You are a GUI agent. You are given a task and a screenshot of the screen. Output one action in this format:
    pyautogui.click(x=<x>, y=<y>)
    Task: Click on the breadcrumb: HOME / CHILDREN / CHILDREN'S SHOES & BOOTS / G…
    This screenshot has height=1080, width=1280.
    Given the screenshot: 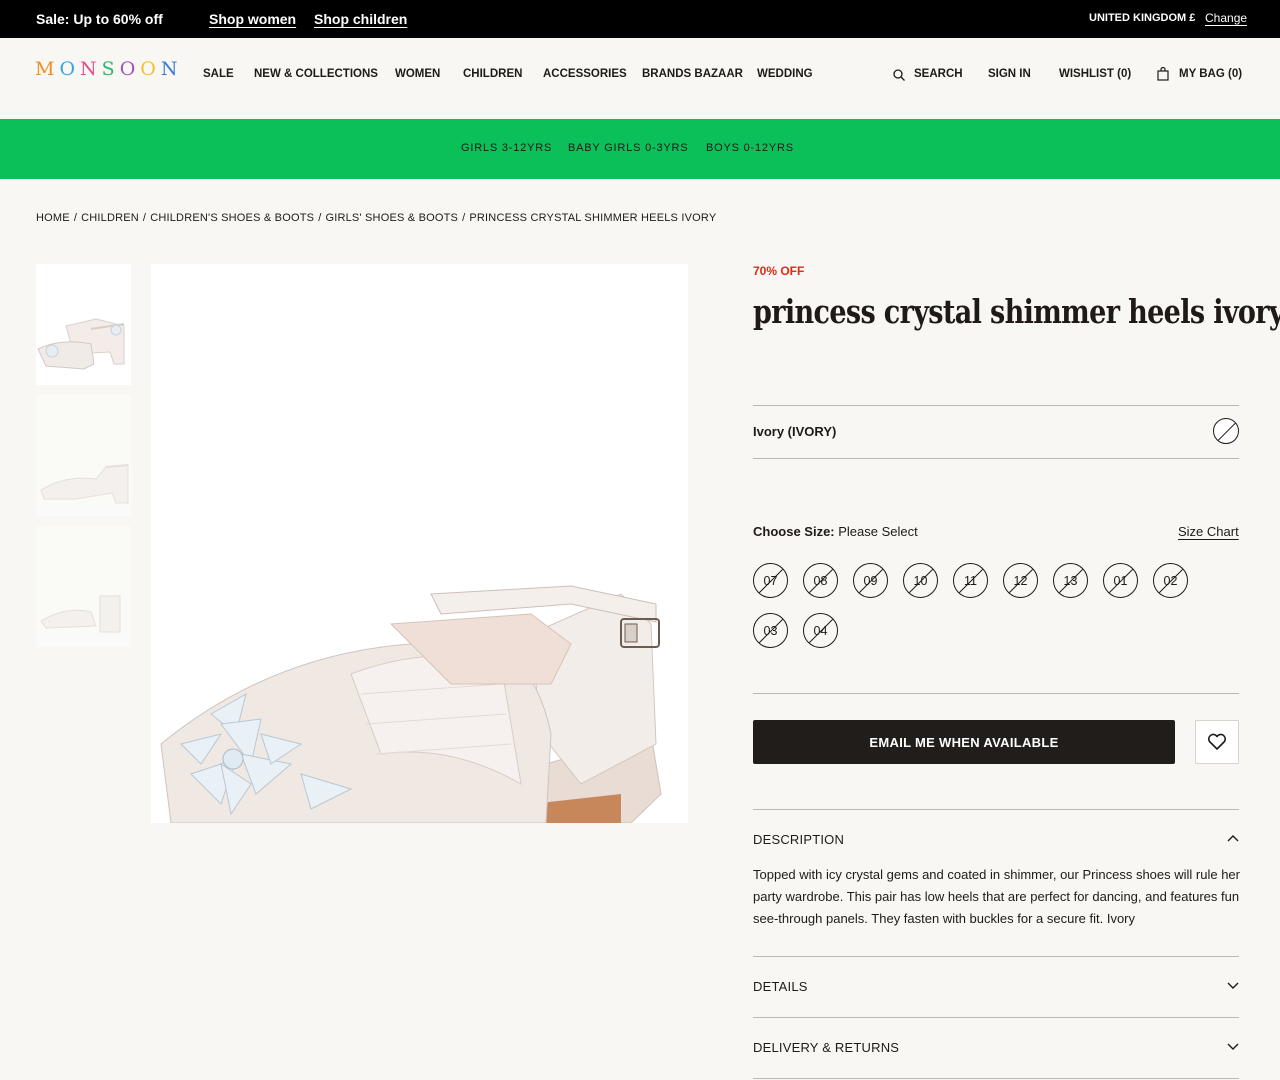 What is the action you would take?
    pyautogui.click(x=376, y=218)
    